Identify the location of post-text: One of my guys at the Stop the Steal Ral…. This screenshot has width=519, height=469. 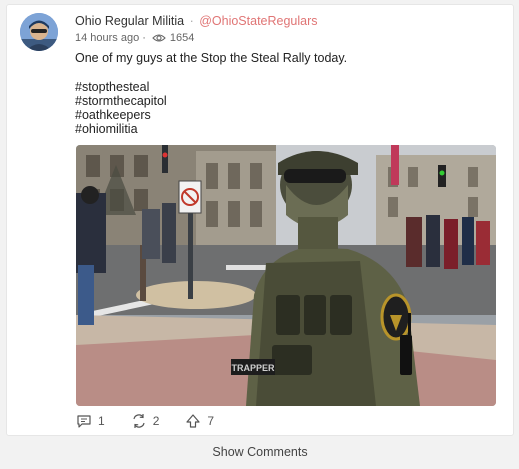
(211, 58).